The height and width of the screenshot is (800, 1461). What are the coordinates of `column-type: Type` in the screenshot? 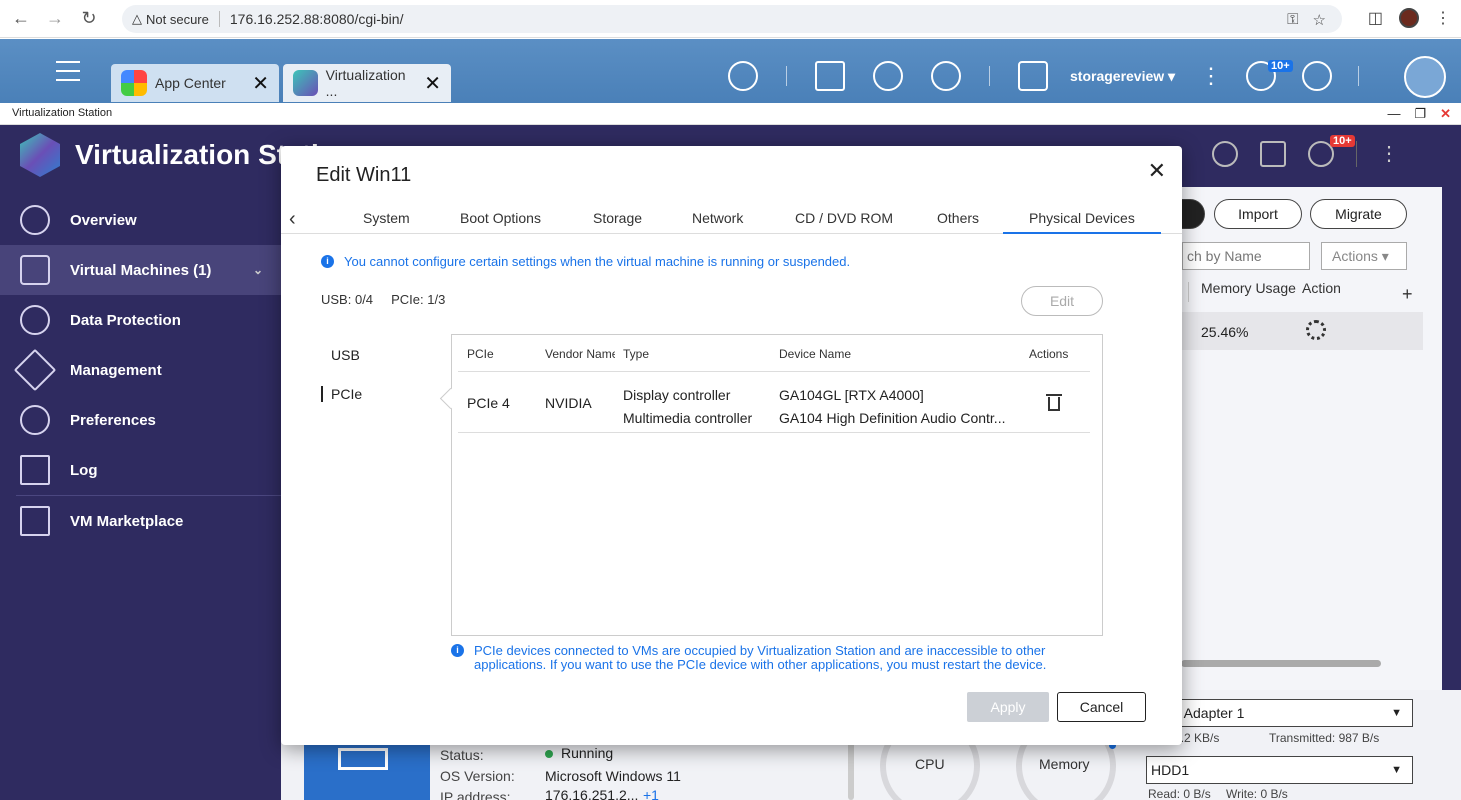 It's located at (636, 354).